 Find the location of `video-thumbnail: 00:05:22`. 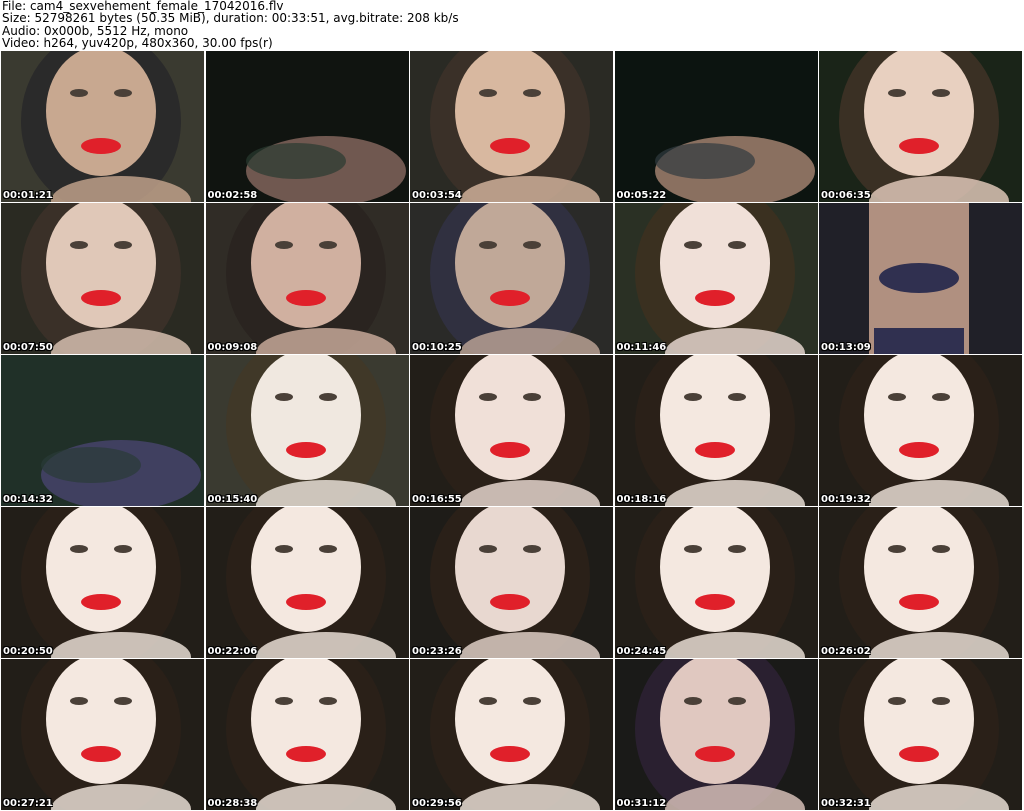

video-thumbnail: 00:05:22 is located at coordinates (716, 126).